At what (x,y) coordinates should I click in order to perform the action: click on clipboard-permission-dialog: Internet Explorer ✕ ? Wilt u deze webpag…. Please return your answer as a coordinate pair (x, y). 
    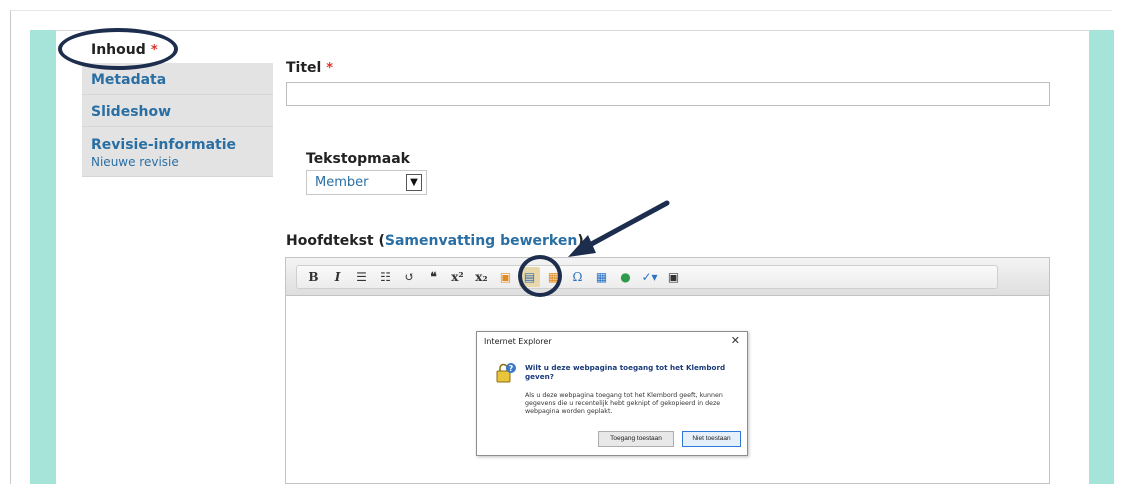
    Looking at the image, I should click on (612, 393).